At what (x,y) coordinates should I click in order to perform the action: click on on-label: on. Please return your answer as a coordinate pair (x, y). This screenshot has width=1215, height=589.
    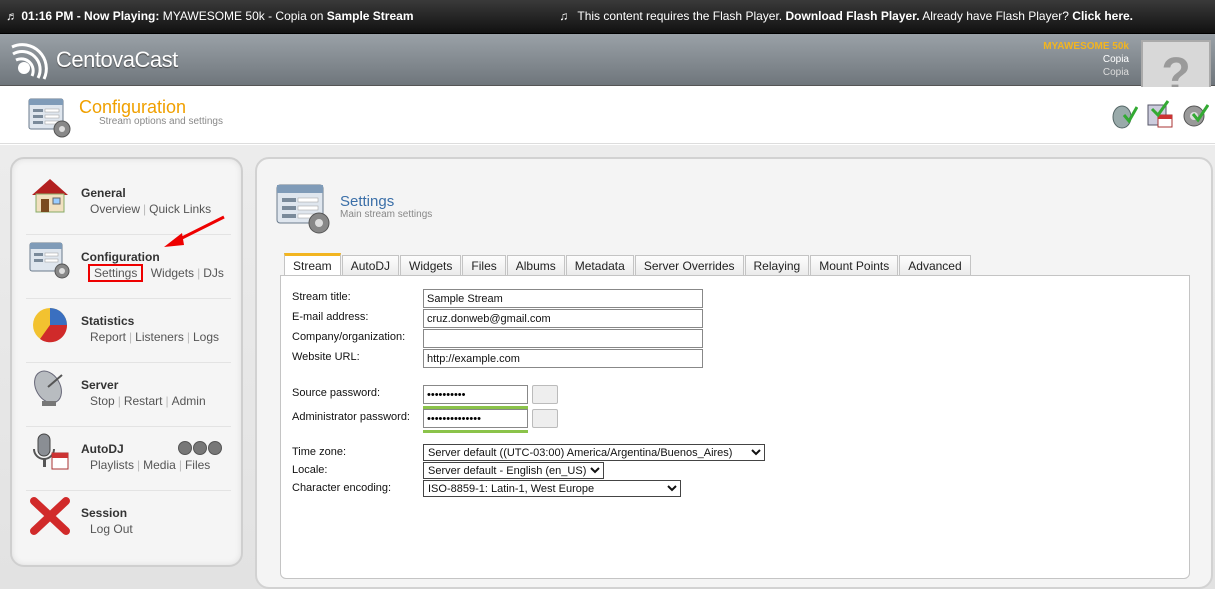
    Looking at the image, I should click on (316, 16).